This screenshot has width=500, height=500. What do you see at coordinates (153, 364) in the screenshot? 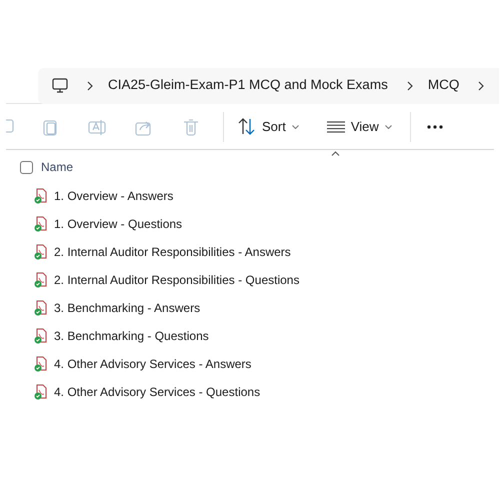
I see `file-name: 4. Other Advisory Services - Answers` at bounding box center [153, 364].